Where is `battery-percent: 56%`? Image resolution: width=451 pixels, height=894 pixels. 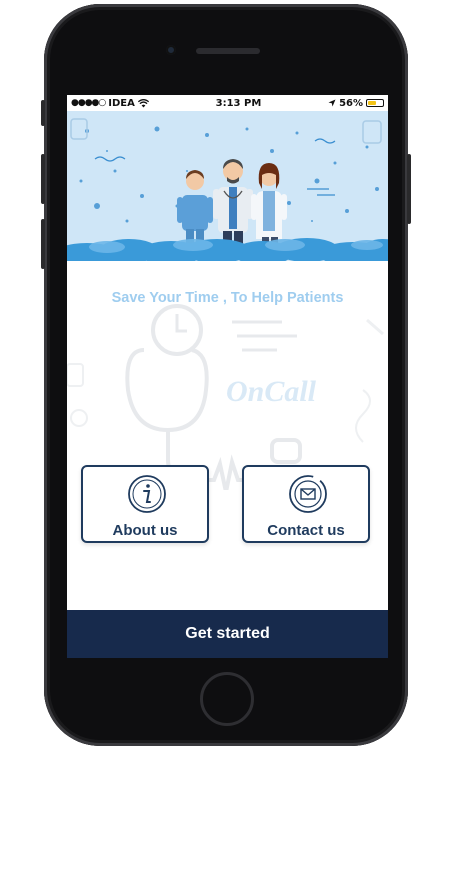
battery-percent: 56% is located at coordinates (351, 103).